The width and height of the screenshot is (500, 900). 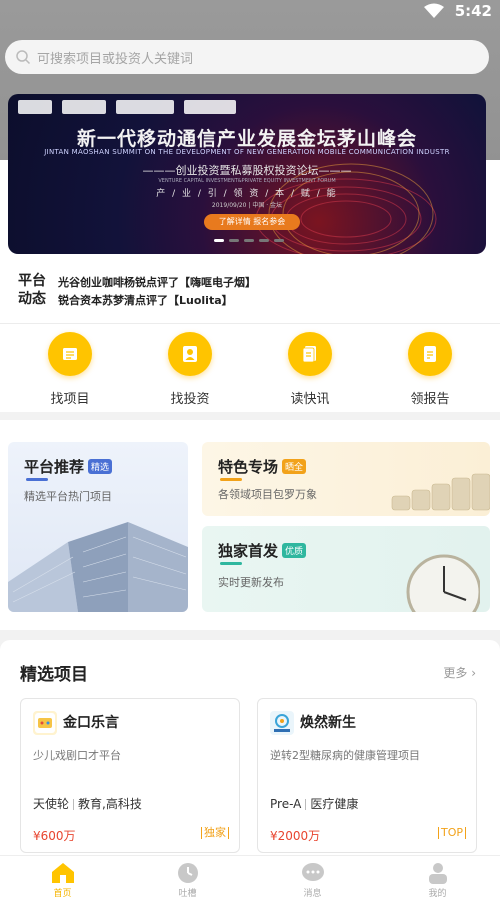 I want to click on project-desc: 少儿戏剧口才平台, so click(x=77, y=755).